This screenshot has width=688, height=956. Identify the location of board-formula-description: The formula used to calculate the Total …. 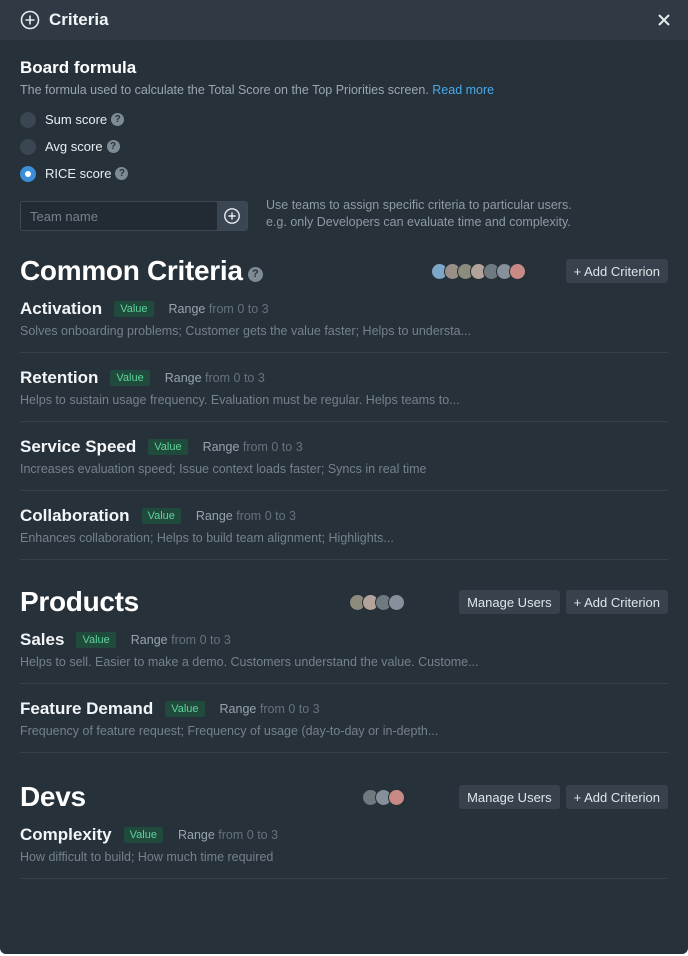
(344, 90).